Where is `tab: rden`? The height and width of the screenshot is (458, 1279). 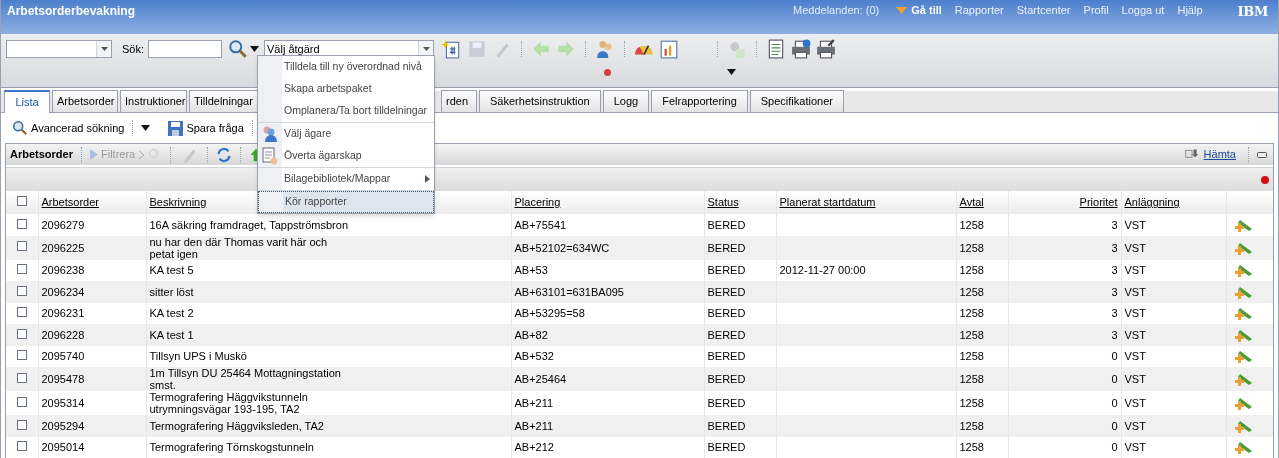
tab: rden is located at coordinates (459, 101).